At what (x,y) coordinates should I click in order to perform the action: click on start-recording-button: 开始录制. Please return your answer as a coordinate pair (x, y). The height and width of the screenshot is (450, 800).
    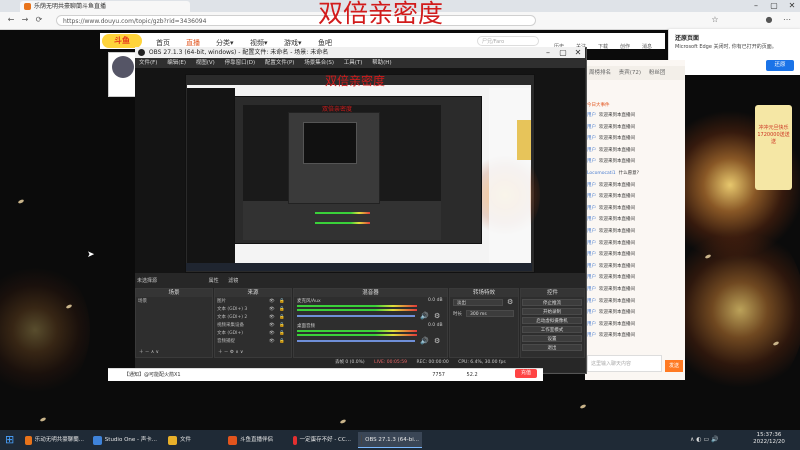
    Looking at the image, I should click on (552, 311).